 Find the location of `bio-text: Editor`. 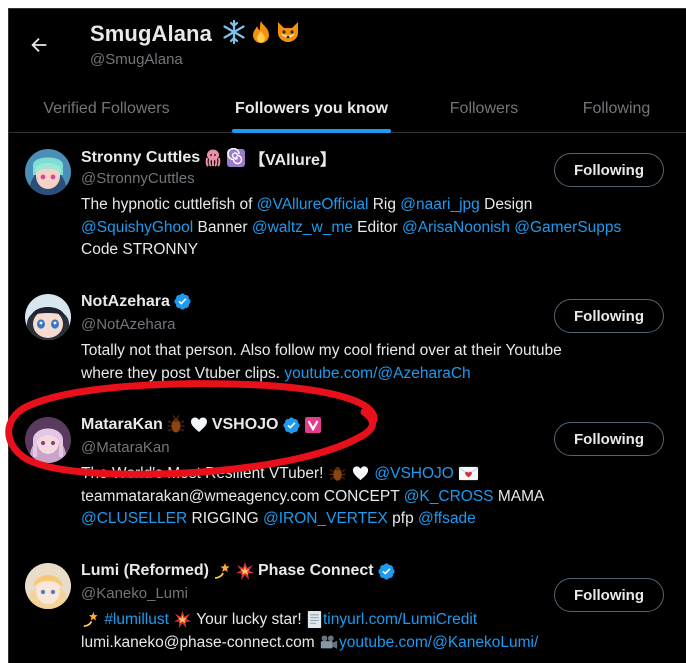

bio-text: Editor is located at coordinates (377, 227).